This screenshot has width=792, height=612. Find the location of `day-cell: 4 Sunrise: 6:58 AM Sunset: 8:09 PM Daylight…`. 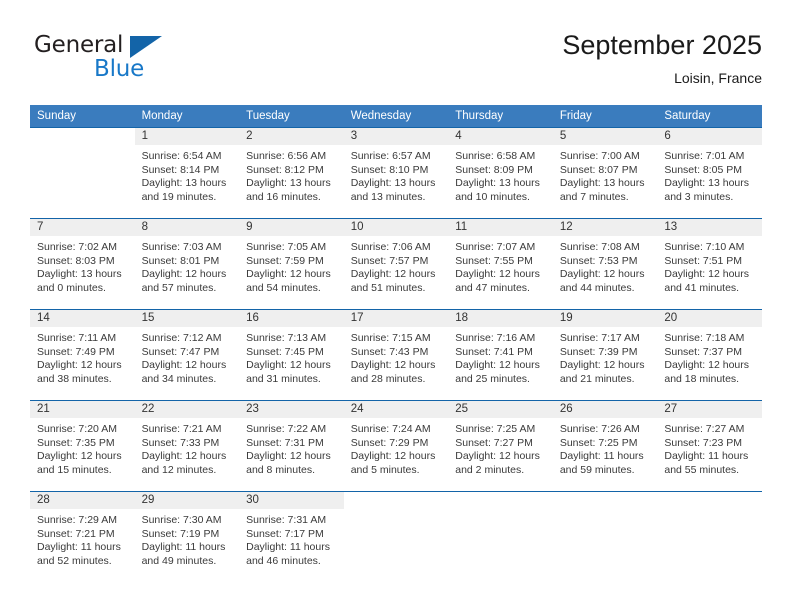

day-cell: 4 Sunrise: 6:58 AM Sunset: 8:09 PM Daylight… is located at coordinates (500, 172).